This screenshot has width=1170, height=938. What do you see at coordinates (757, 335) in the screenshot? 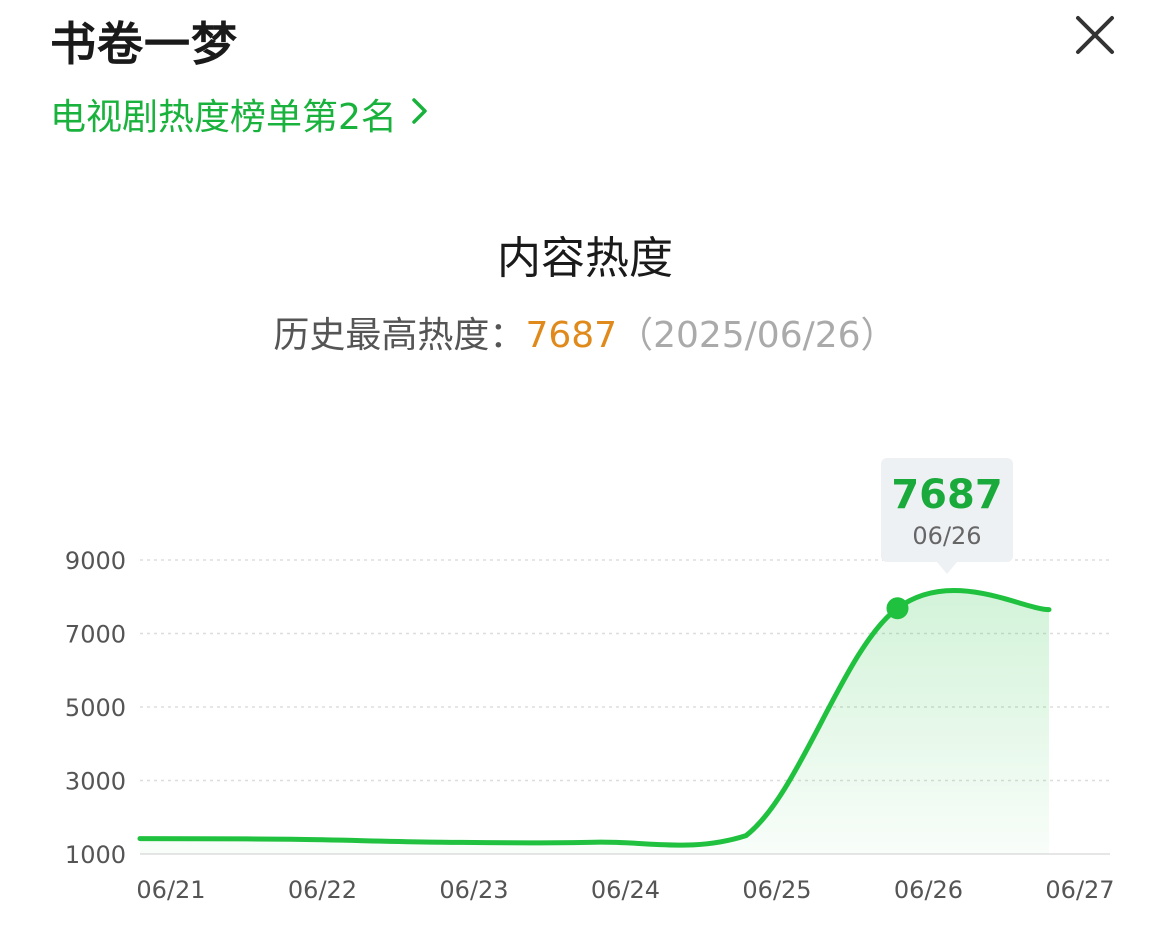
I see `peak-date: （2025/06/26）` at bounding box center [757, 335].